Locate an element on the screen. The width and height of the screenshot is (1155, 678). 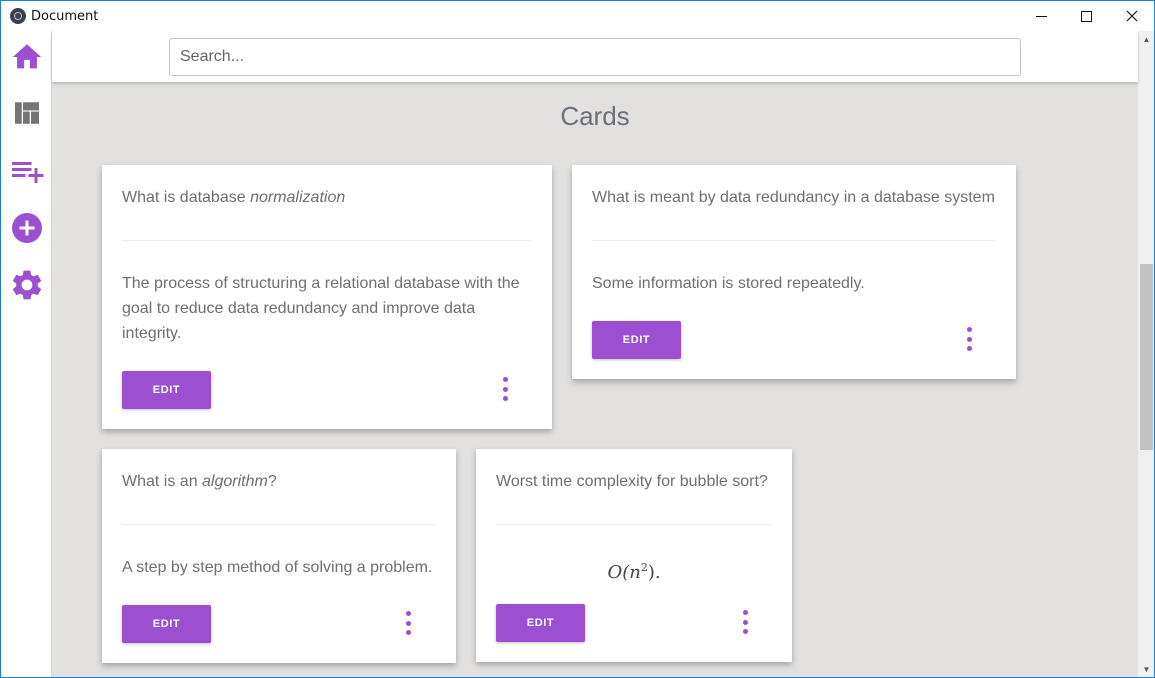
title-bar: Document is located at coordinates (577, 16).